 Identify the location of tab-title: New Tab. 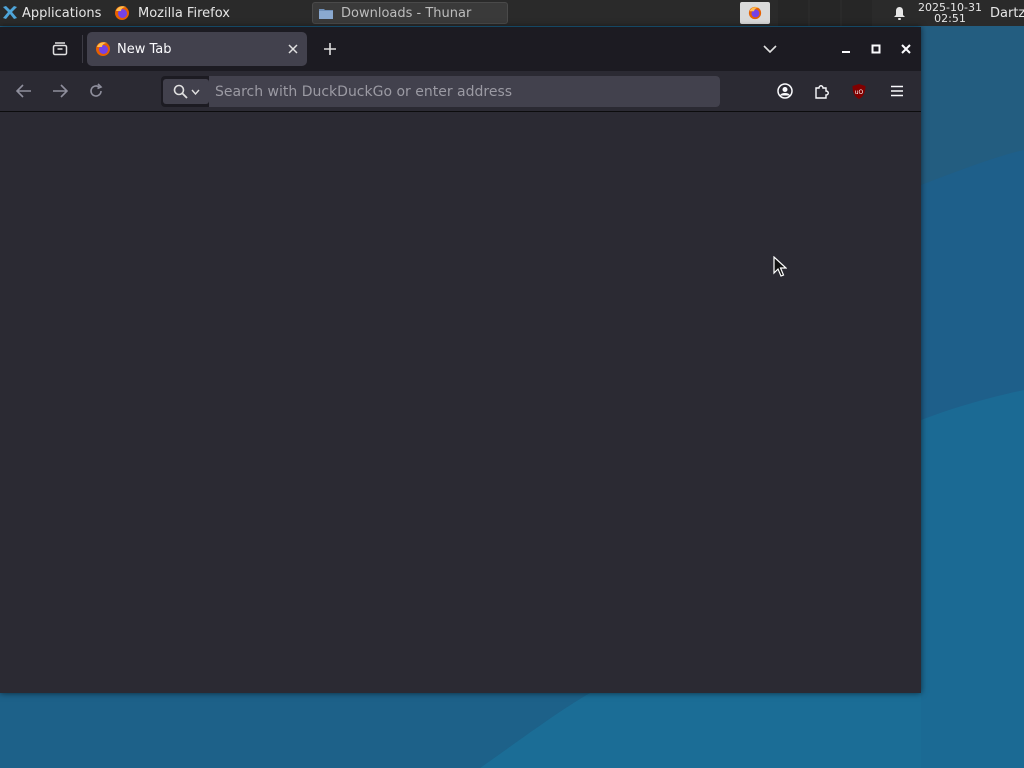
(144, 49).